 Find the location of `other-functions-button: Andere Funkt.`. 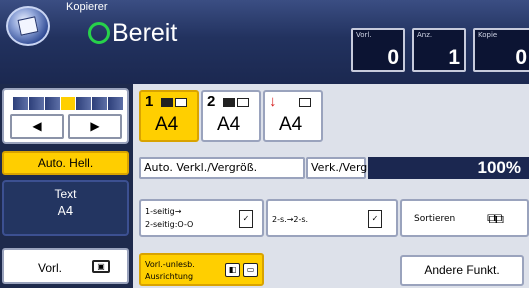

other-functions-button: Andere Funkt. is located at coordinates (462, 270).